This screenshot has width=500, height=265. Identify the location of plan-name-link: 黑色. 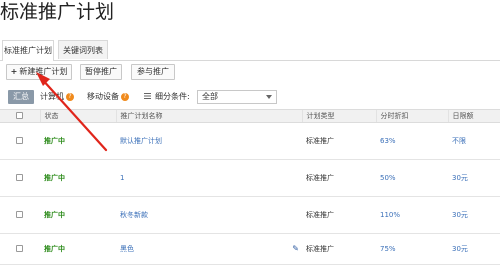
(127, 249).